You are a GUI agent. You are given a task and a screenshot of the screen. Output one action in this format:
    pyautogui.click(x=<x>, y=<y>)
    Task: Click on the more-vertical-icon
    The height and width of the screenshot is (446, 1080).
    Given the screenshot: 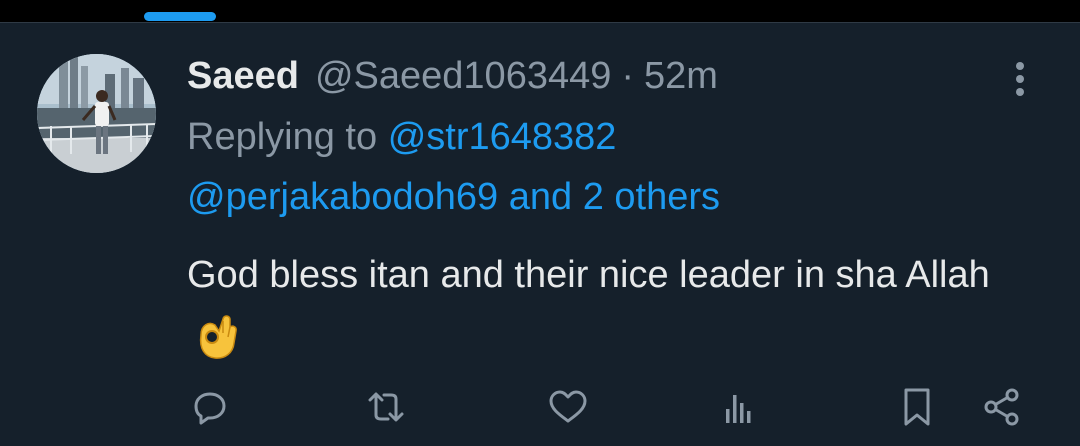 What is the action you would take?
    pyautogui.click(x=1020, y=79)
    